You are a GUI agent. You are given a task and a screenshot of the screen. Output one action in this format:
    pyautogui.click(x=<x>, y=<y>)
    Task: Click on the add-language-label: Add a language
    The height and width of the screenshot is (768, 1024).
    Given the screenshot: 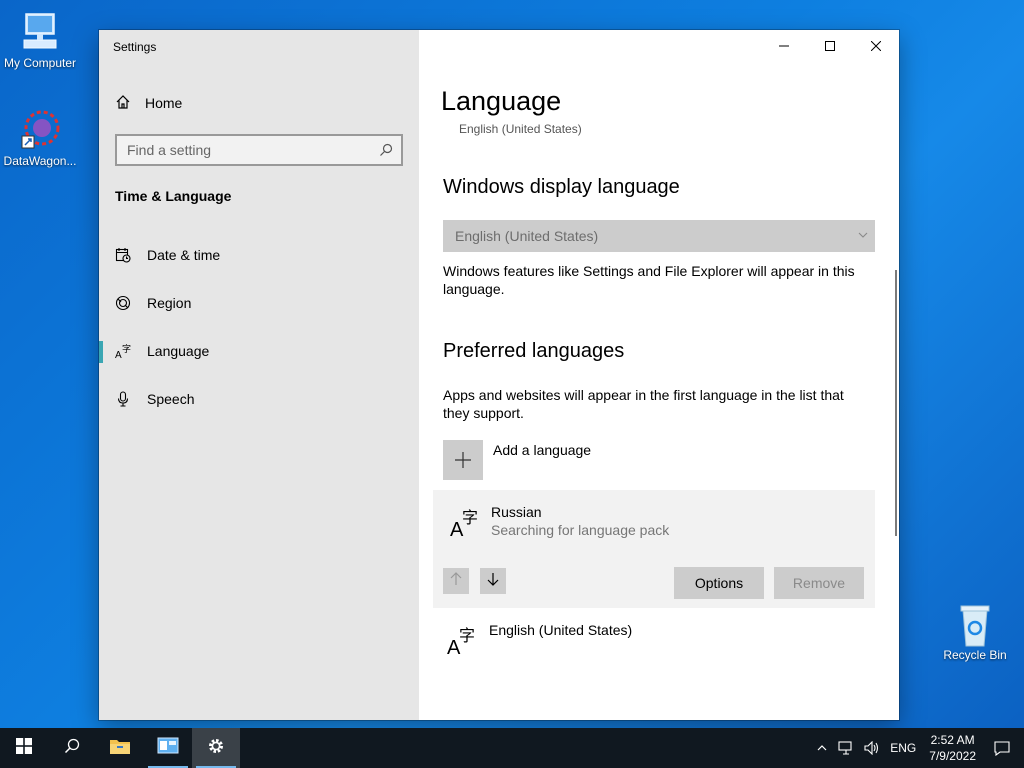 What is the action you would take?
    pyautogui.click(x=542, y=450)
    